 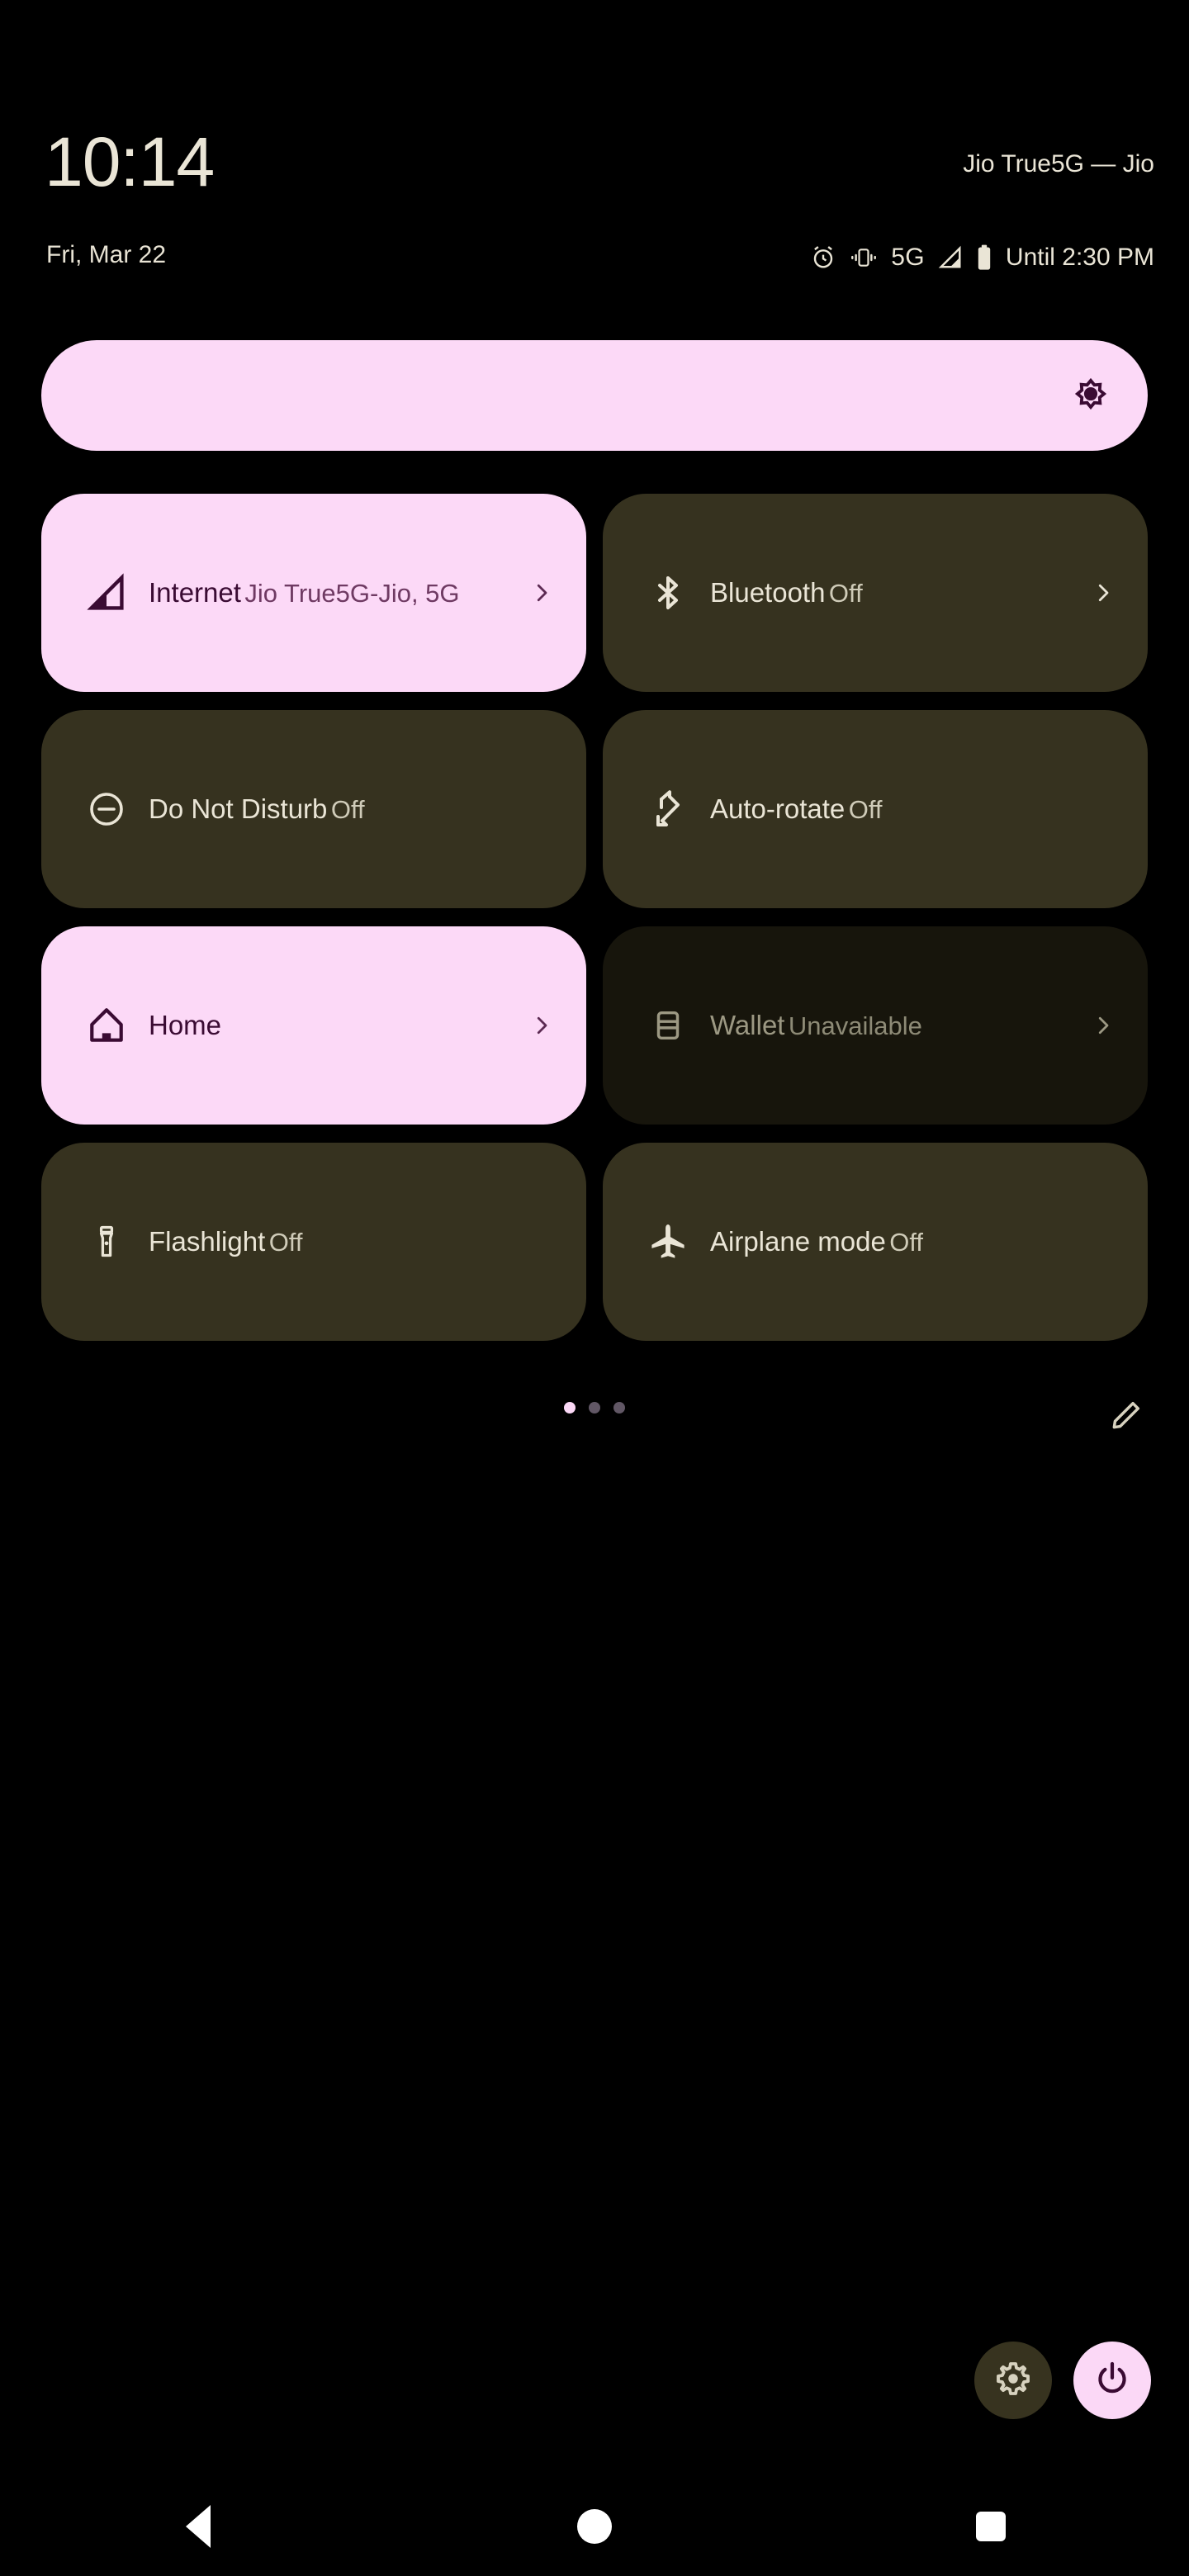 I want to click on status-icon-row: 5G Until 2:30 PM, so click(x=982, y=257).